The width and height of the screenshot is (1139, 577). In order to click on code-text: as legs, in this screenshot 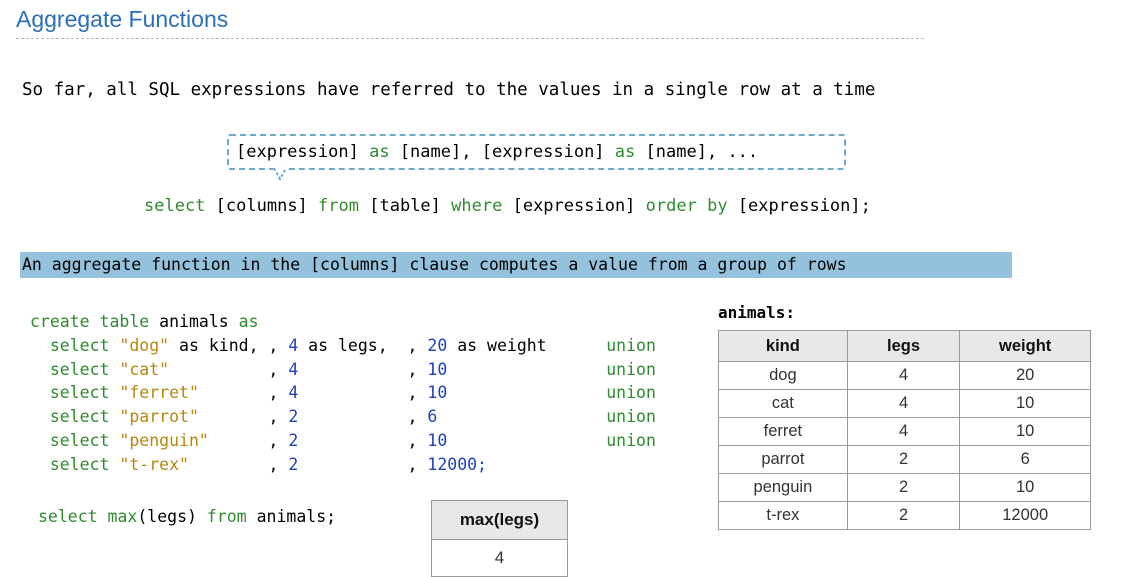, I will do `click(343, 345)`.